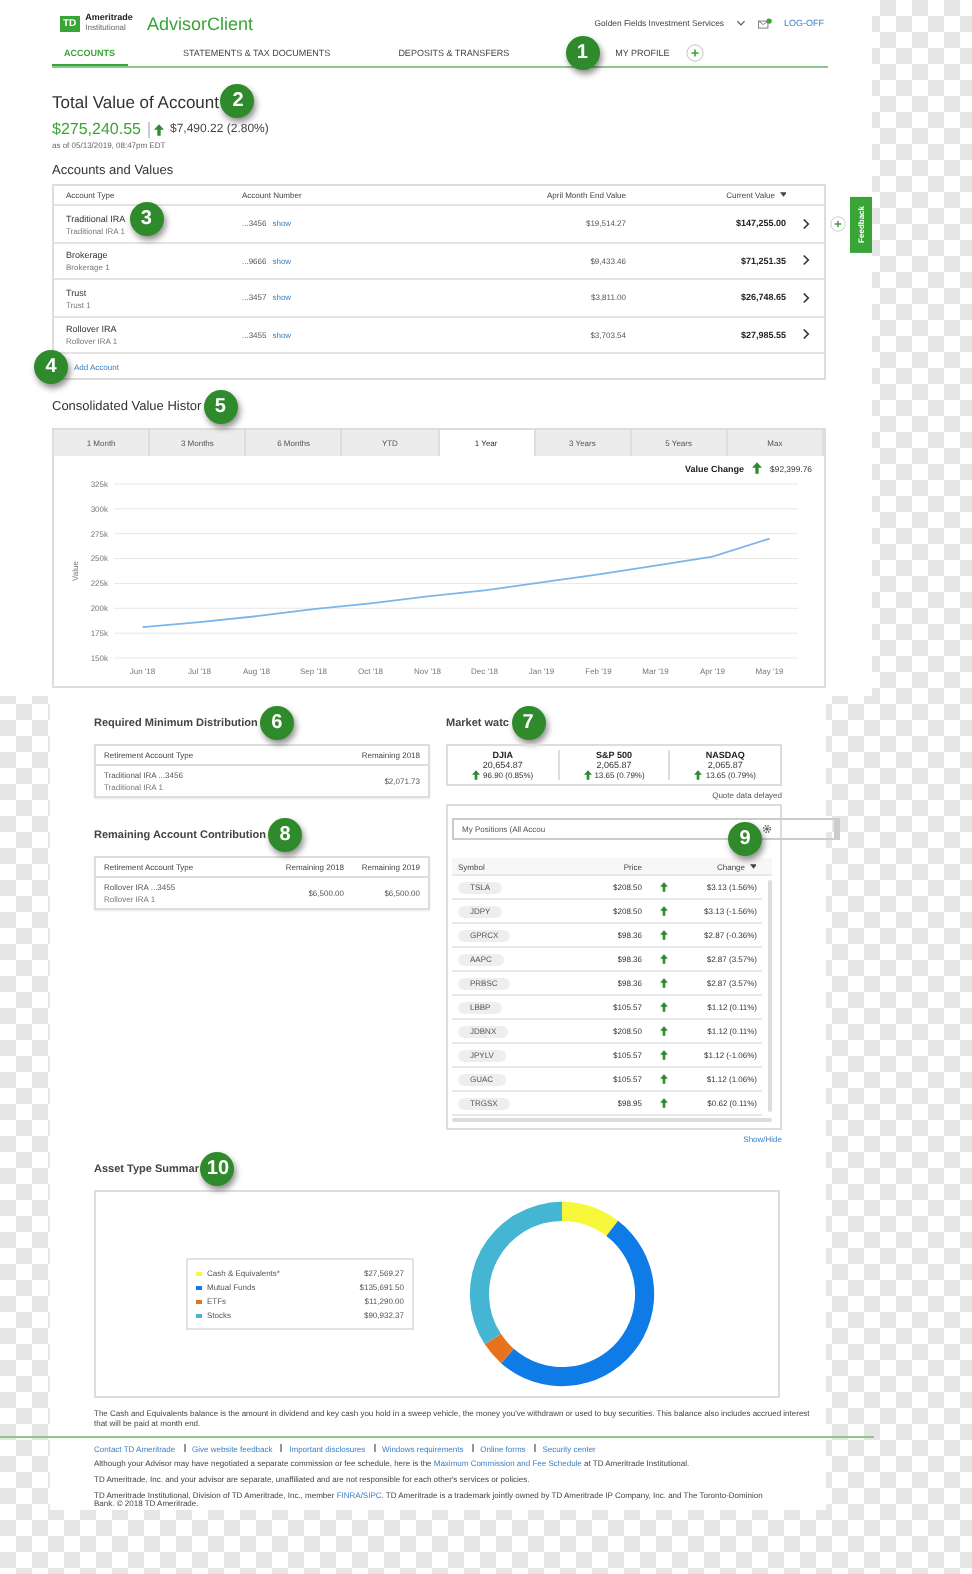 This screenshot has width=972, height=1574. I want to click on step-badge: 3, so click(146, 218).